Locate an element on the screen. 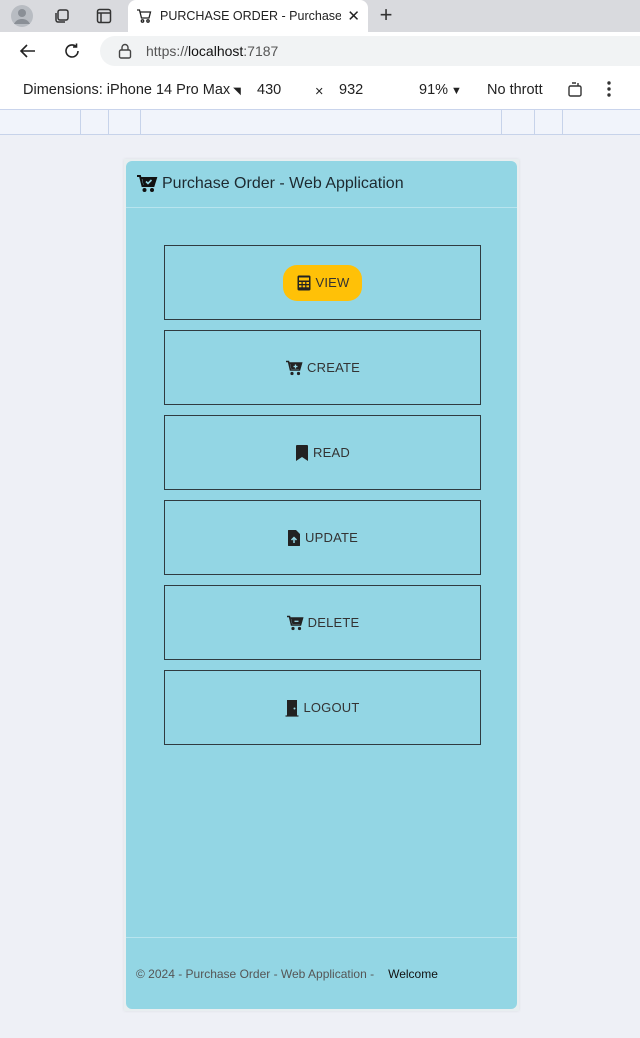 This screenshot has height=1038, width=640. more-options-icon is located at coordinates (609, 91).